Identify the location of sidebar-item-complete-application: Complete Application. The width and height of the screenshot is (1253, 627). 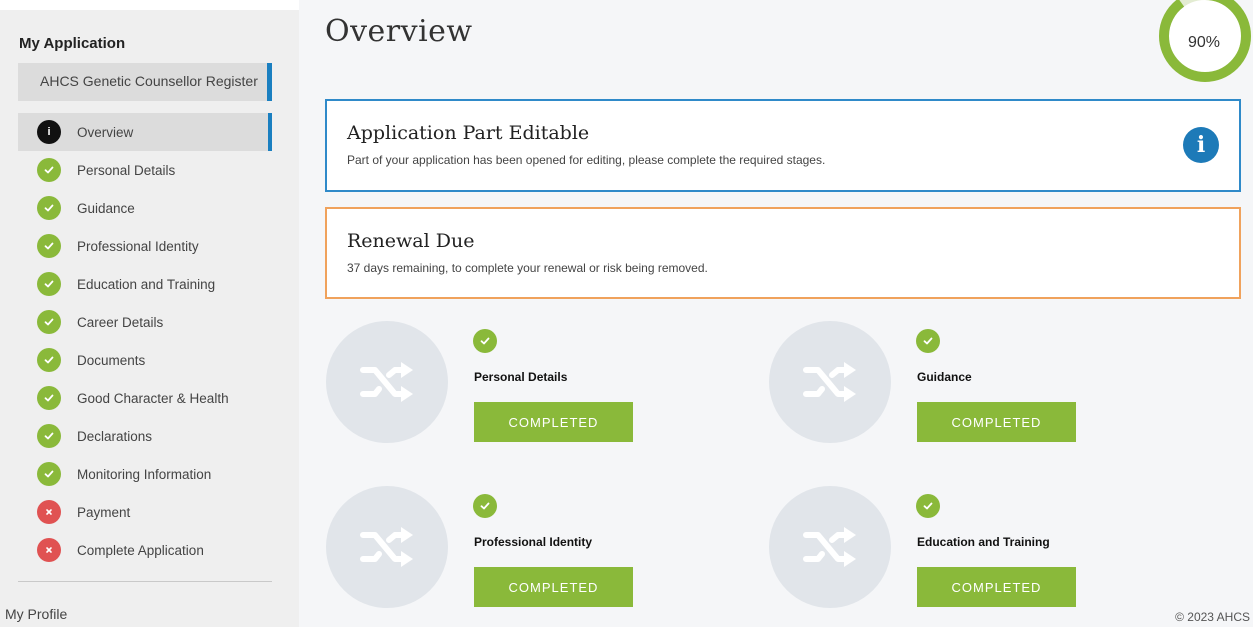
(145, 550).